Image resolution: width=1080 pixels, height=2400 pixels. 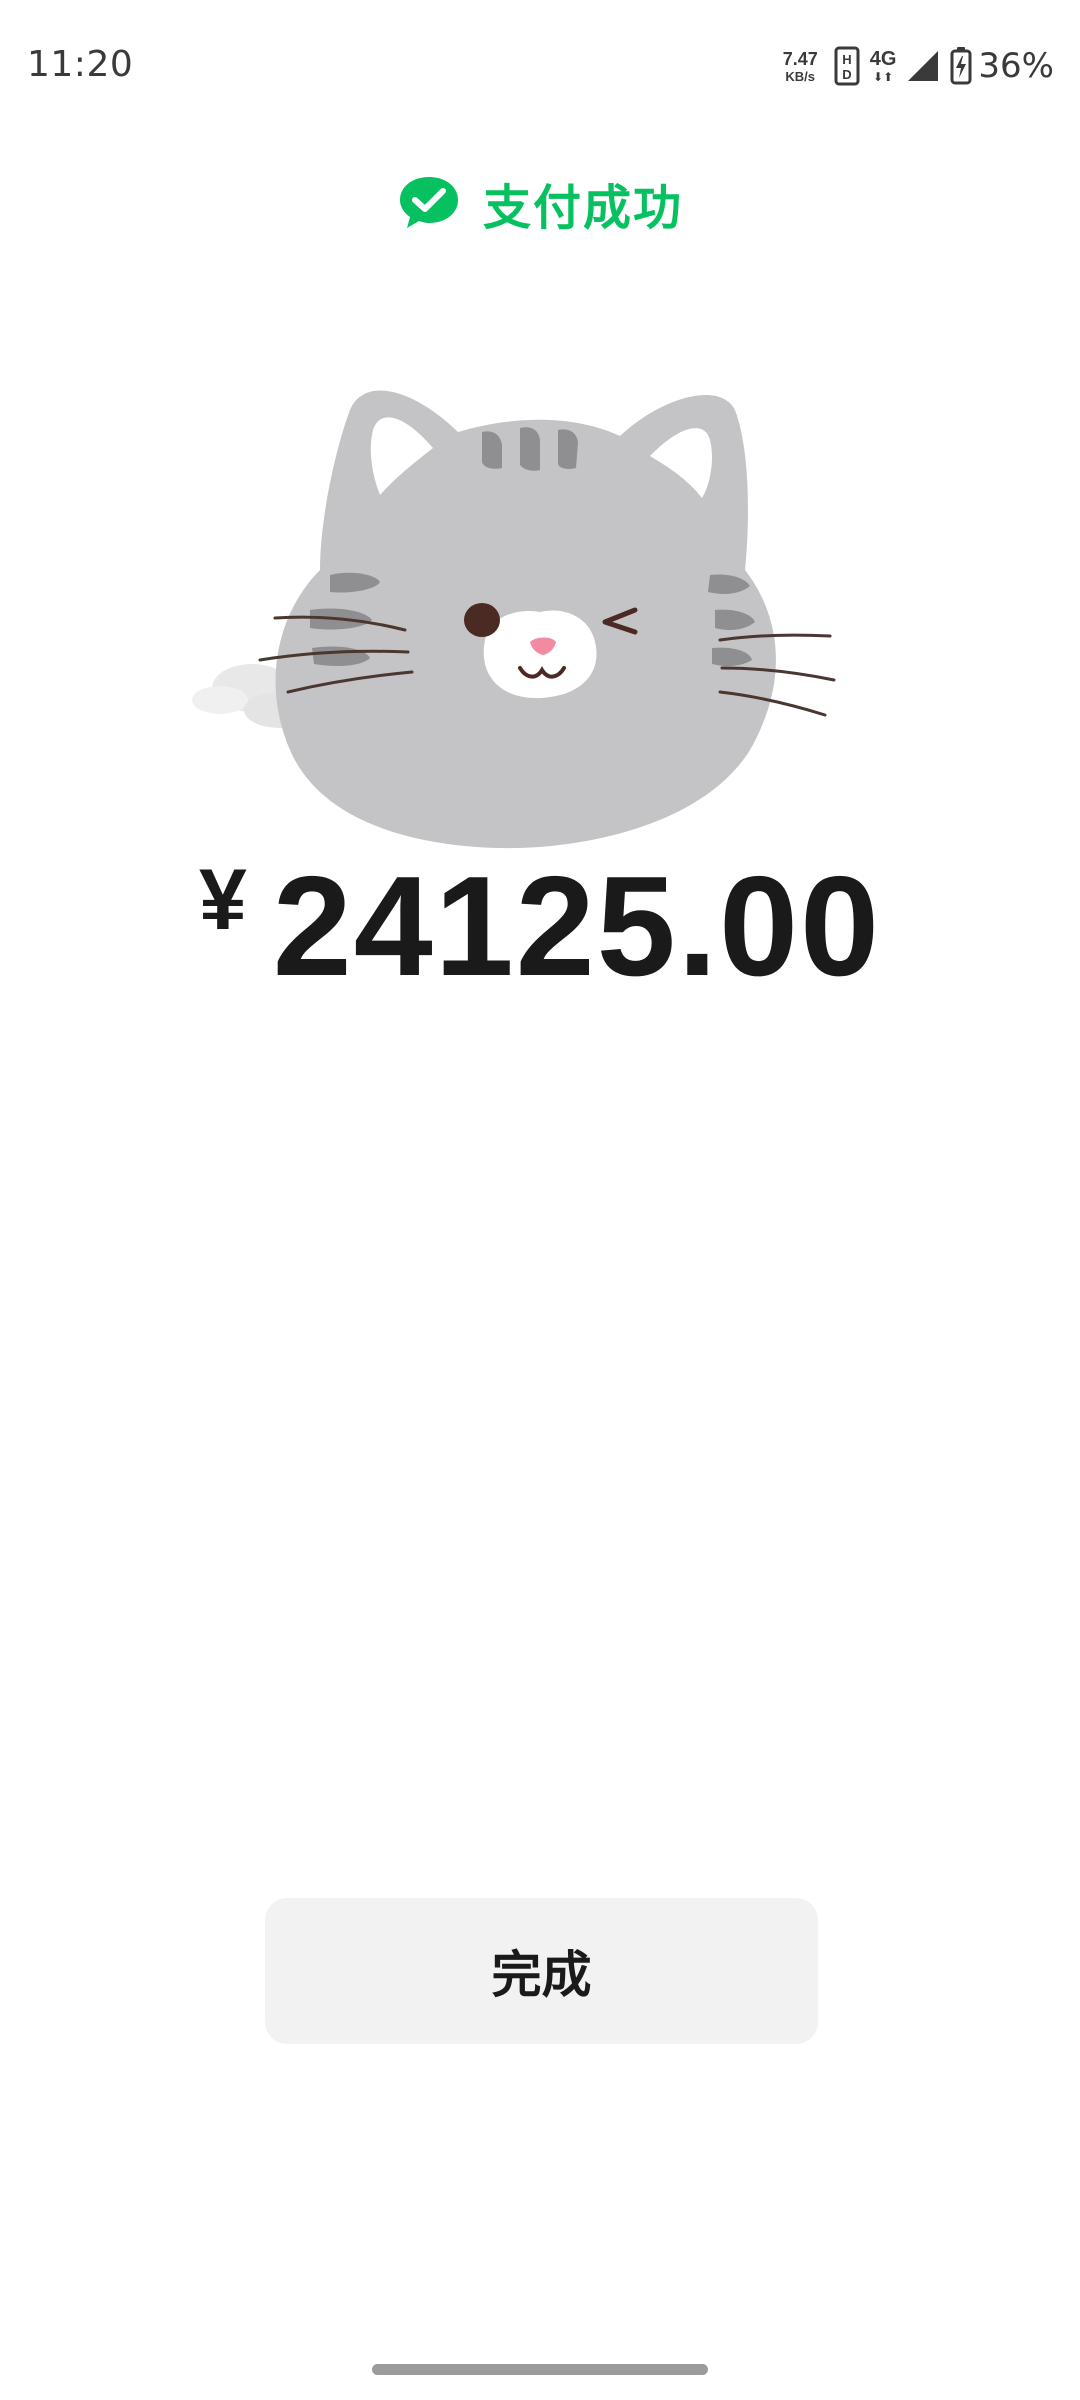 I want to click on status-time: 11:20, so click(x=80, y=64).